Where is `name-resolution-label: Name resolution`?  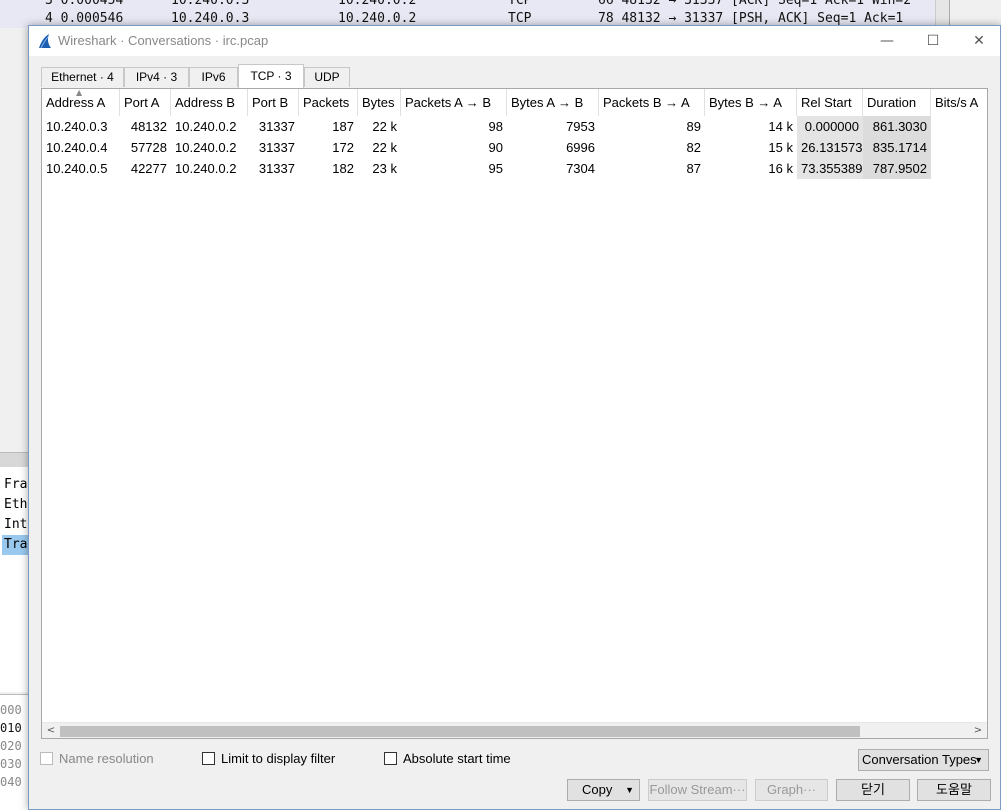
name-resolution-label: Name resolution is located at coordinates (106, 758).